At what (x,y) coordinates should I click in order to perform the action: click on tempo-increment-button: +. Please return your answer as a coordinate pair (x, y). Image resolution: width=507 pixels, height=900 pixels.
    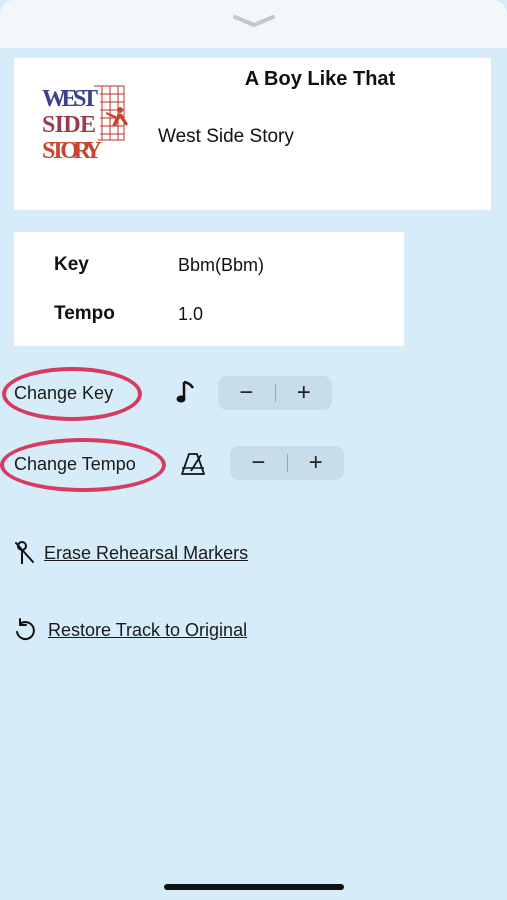
    Looking at the image, I should click on (316, 463).